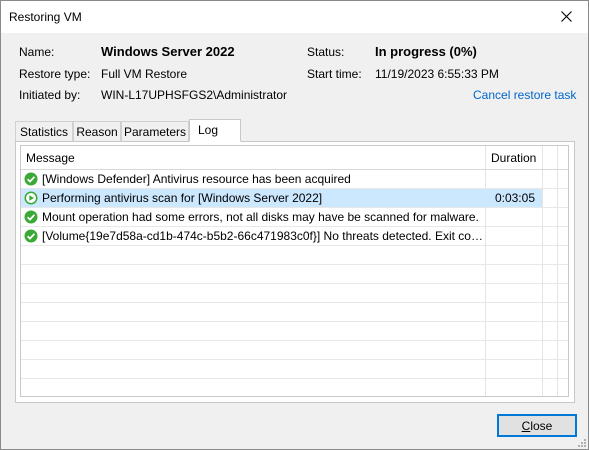  What do you see at coordinates (437, 74) in the screenshot?
I see `start-time-value: 11/19/2023 6:55:33 PM` at bounding box center [437, 74].